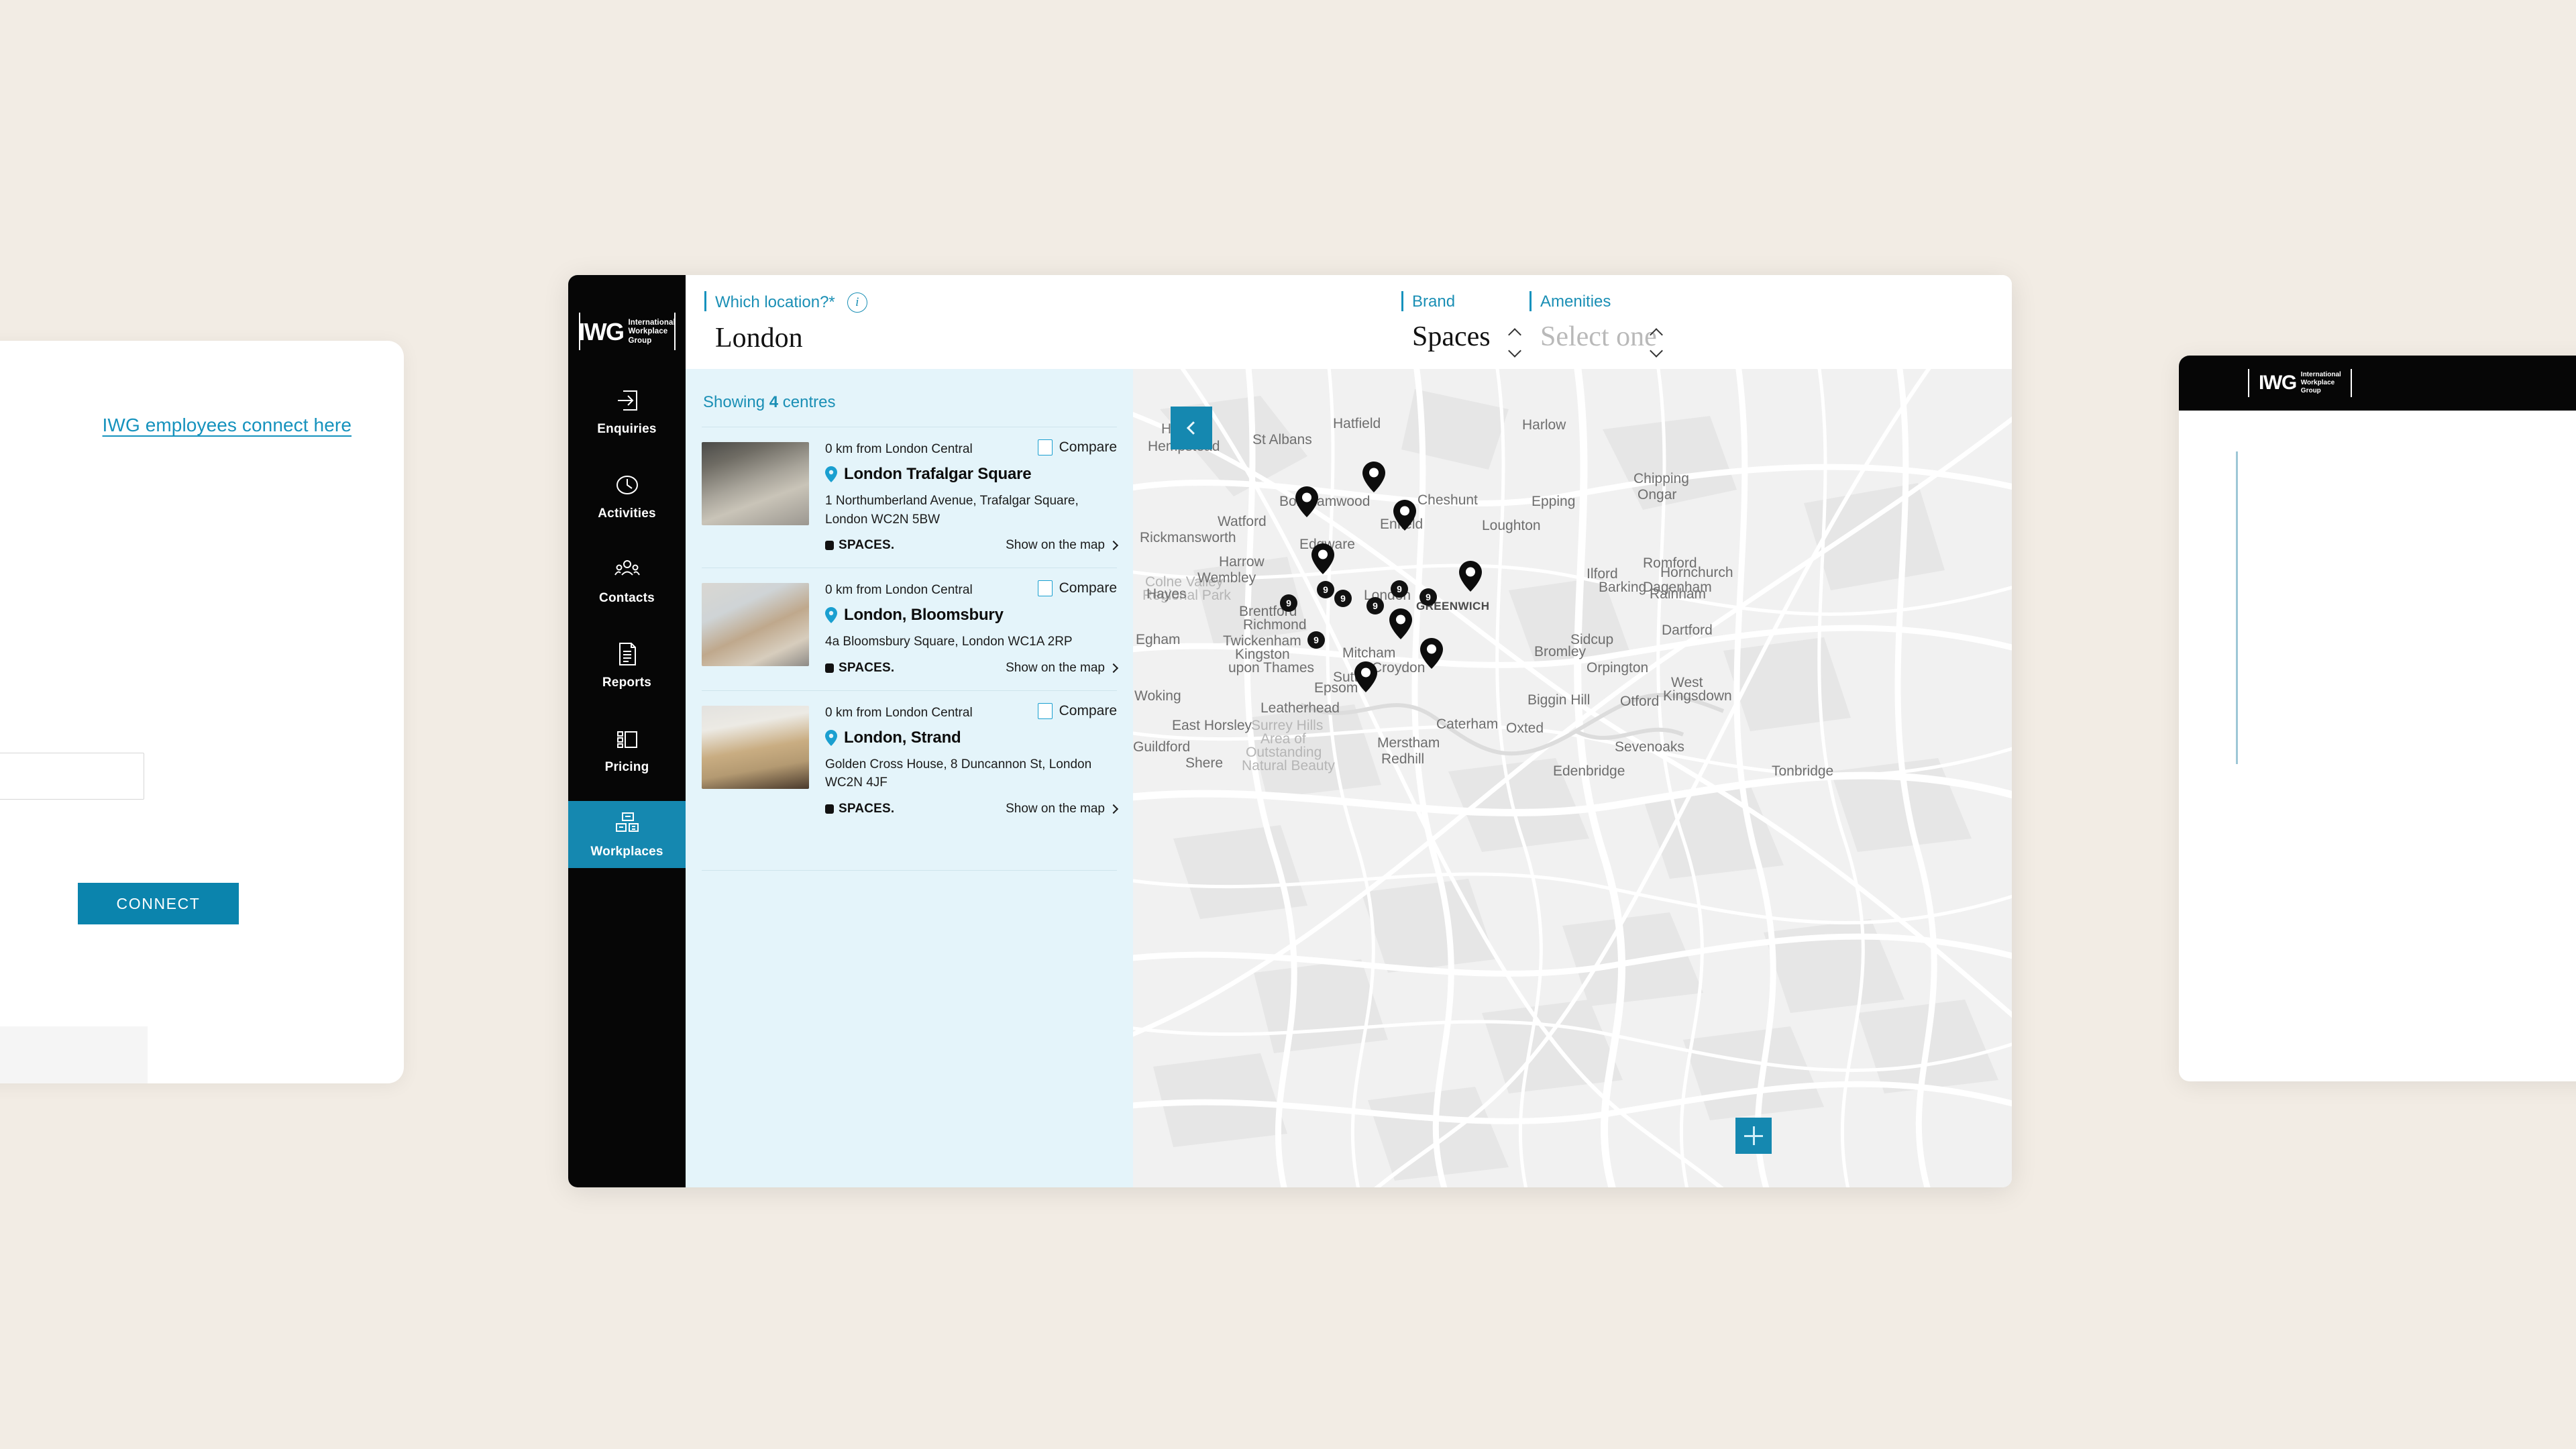  What do you see at coordinates (2411, 607) in the screenshot?
I see `hero-photo` at bounding box center [2411, 607].